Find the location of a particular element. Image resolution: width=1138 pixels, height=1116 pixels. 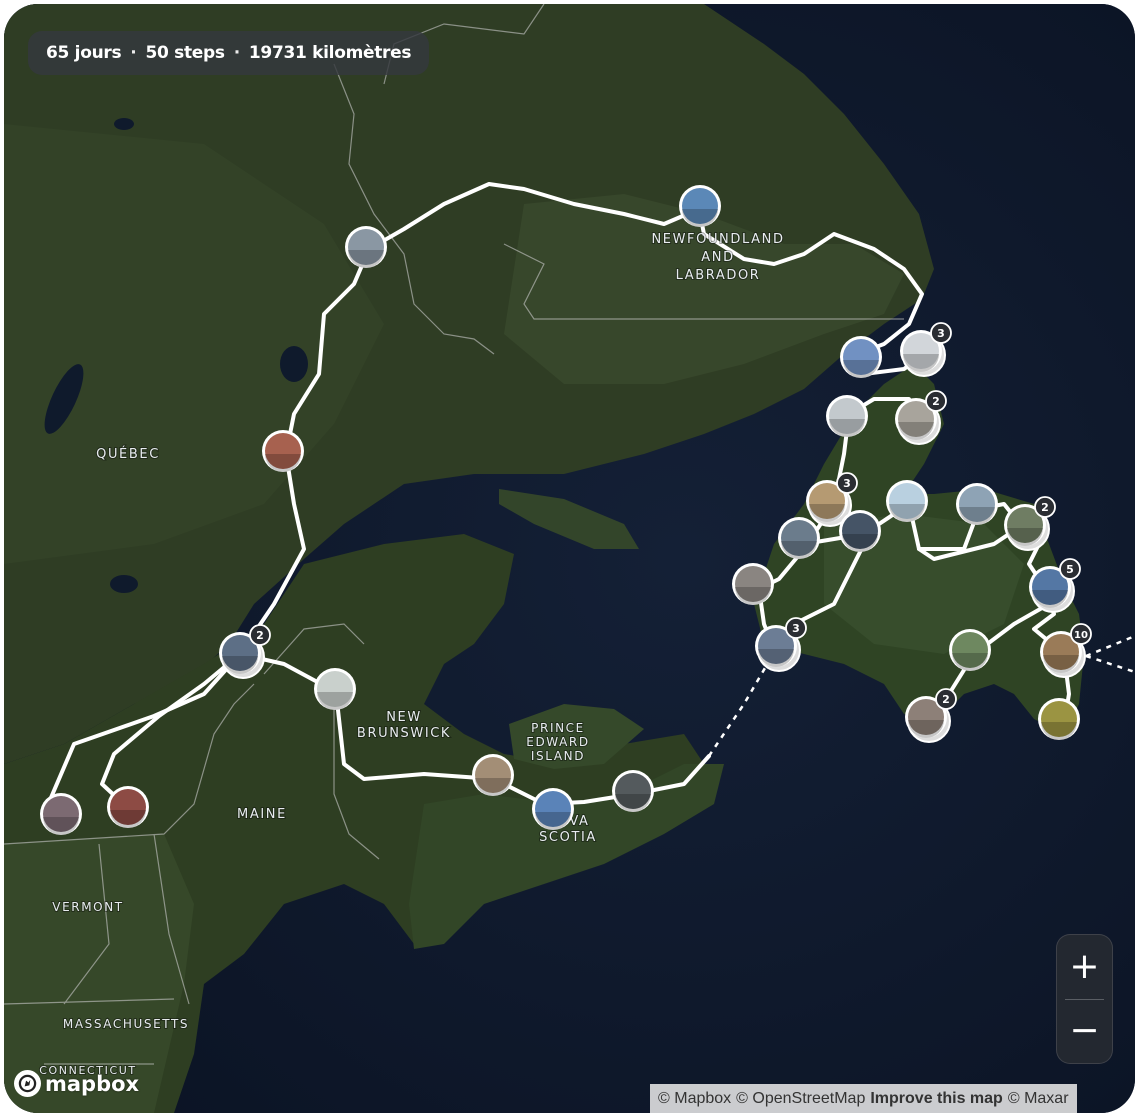

step-marker-ns-road is located at coordinates (633, 791).